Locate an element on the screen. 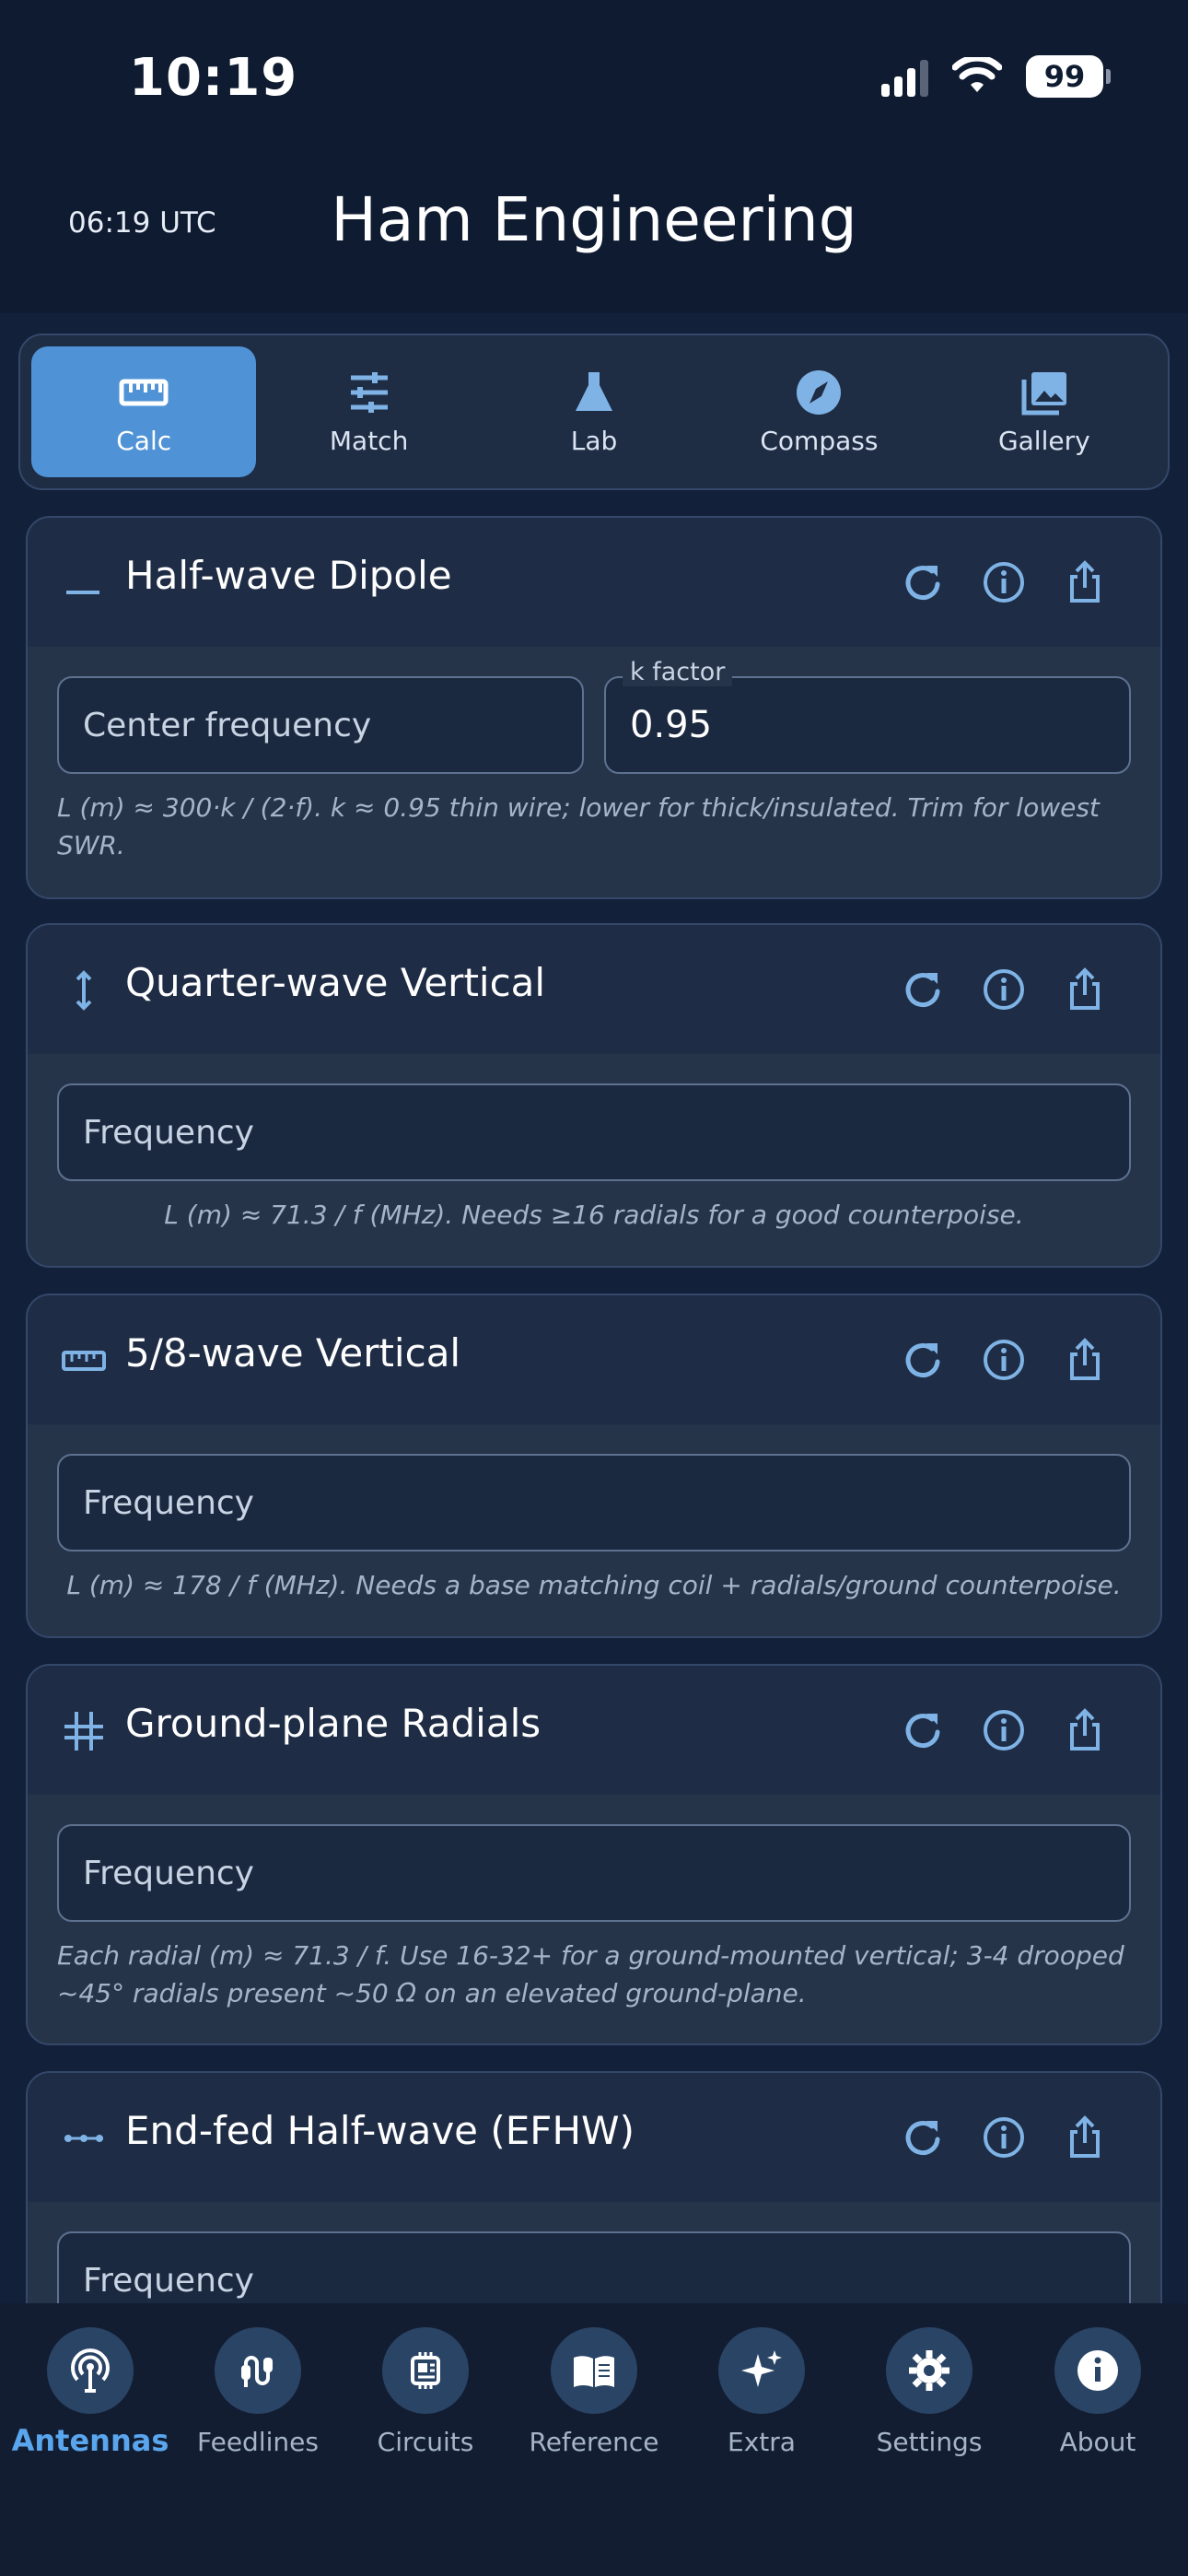  segment-lab: Lab is located at coordinates (594, 411).